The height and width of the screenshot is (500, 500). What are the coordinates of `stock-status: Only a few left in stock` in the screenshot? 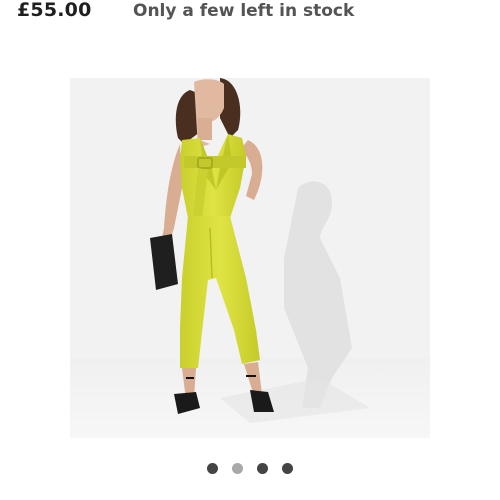 It's located at (244, 11).